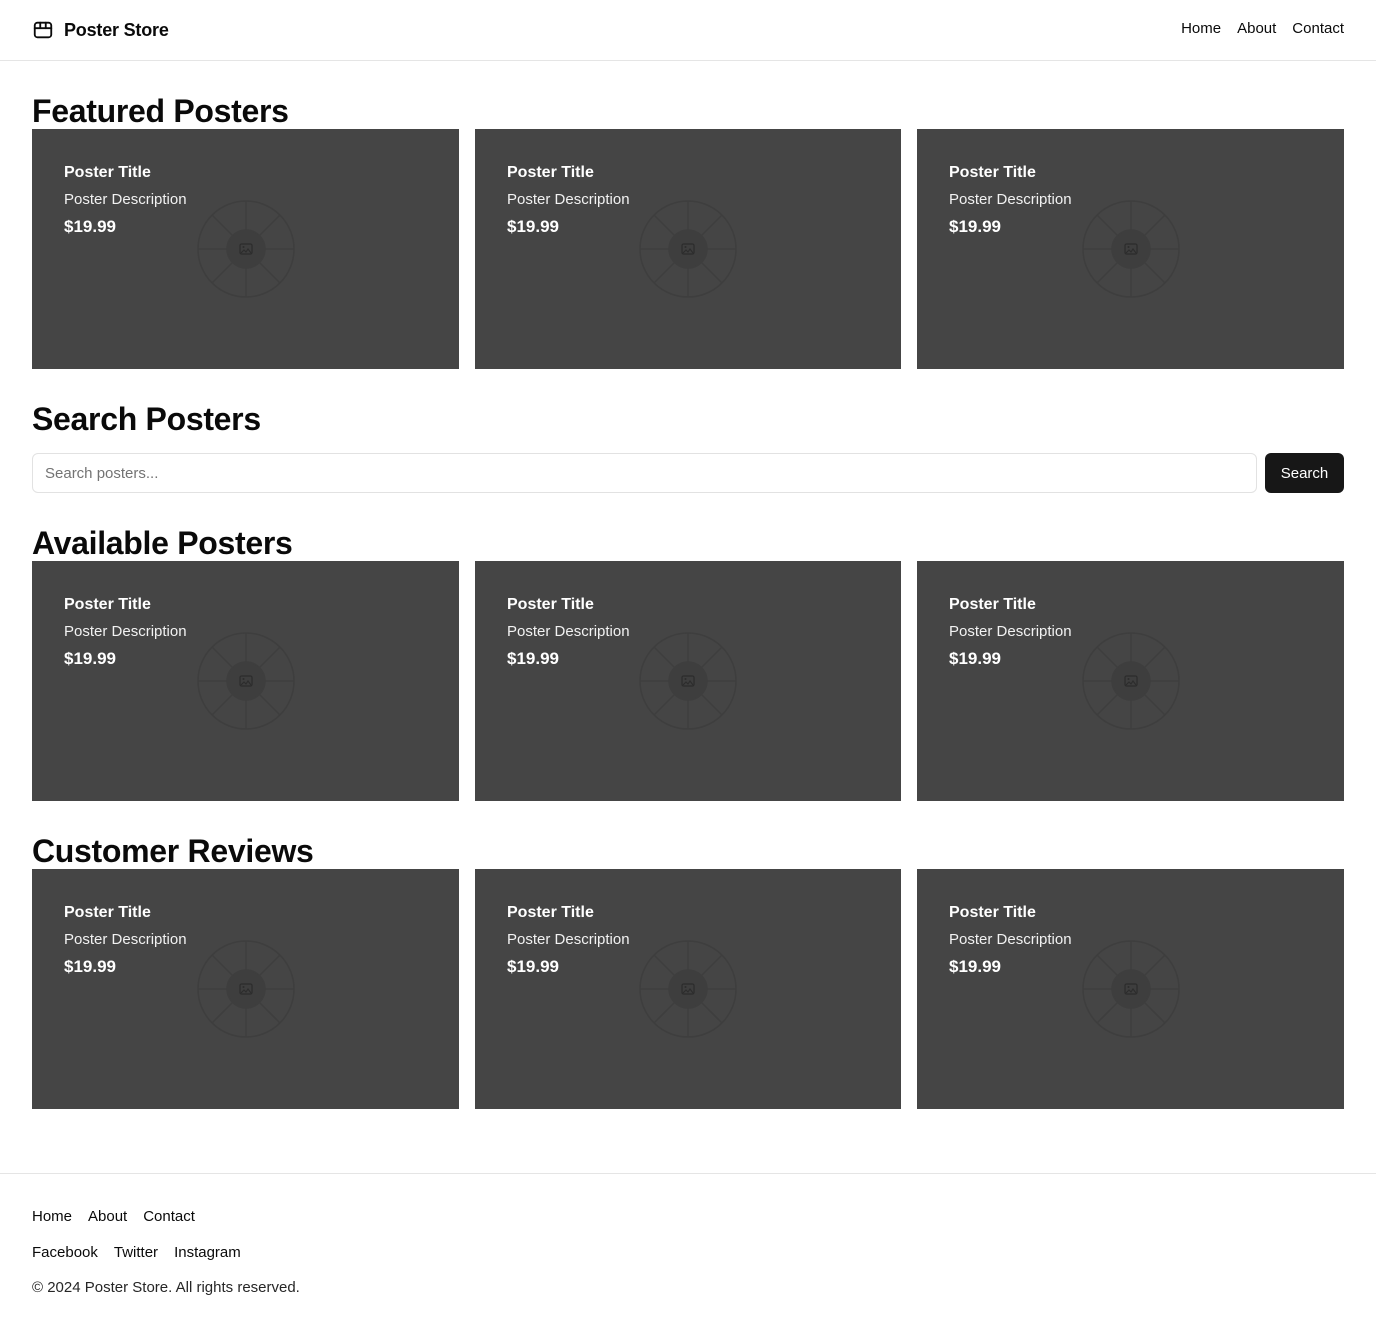 The width and height of the screenshot is (1376, 1330). Describe the element at coordinates (1304, 473) in the screenshot. I see `search-button: Search` at that location.